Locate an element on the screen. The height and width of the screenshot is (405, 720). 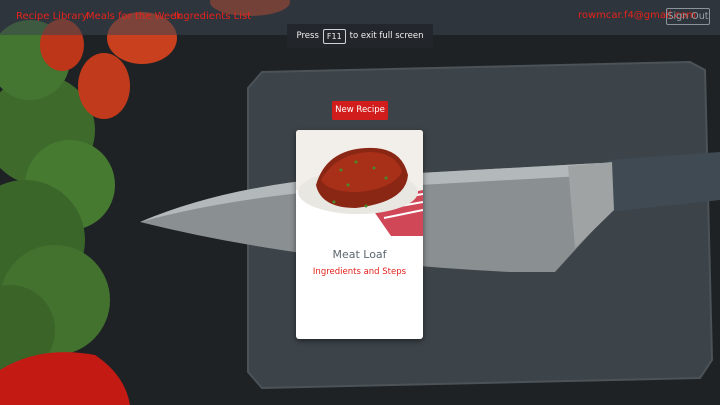
recipe-card: Meat Loaf Ingredients and Steps is located at coordinates (359, 234).